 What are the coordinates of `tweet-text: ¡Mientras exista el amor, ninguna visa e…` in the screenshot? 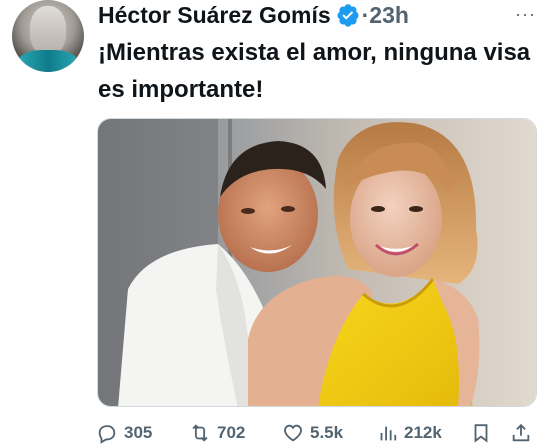 It's located at (314, 71).